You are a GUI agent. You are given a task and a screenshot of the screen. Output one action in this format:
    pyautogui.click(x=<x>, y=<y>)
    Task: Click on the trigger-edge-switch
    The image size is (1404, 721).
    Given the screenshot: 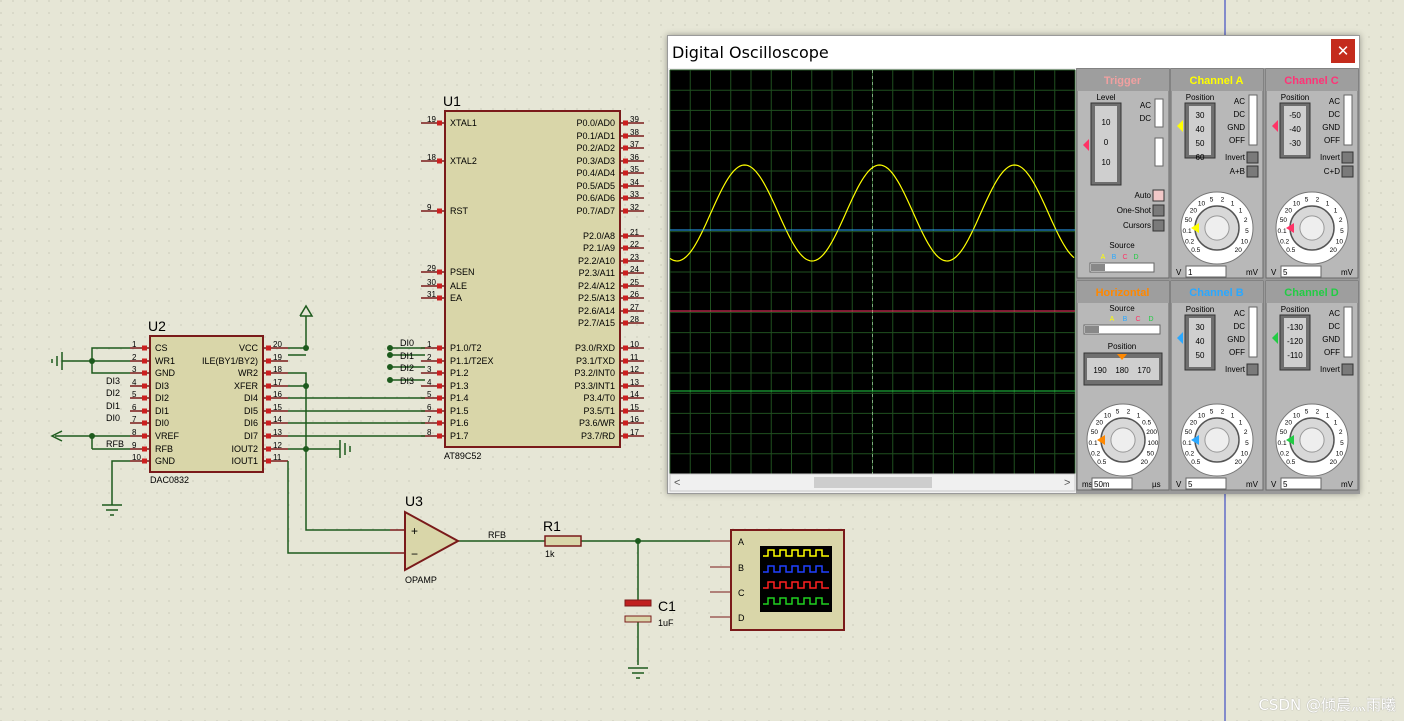 What is the action you would take?
    pyautogui.click(x=1159, y=152)
    